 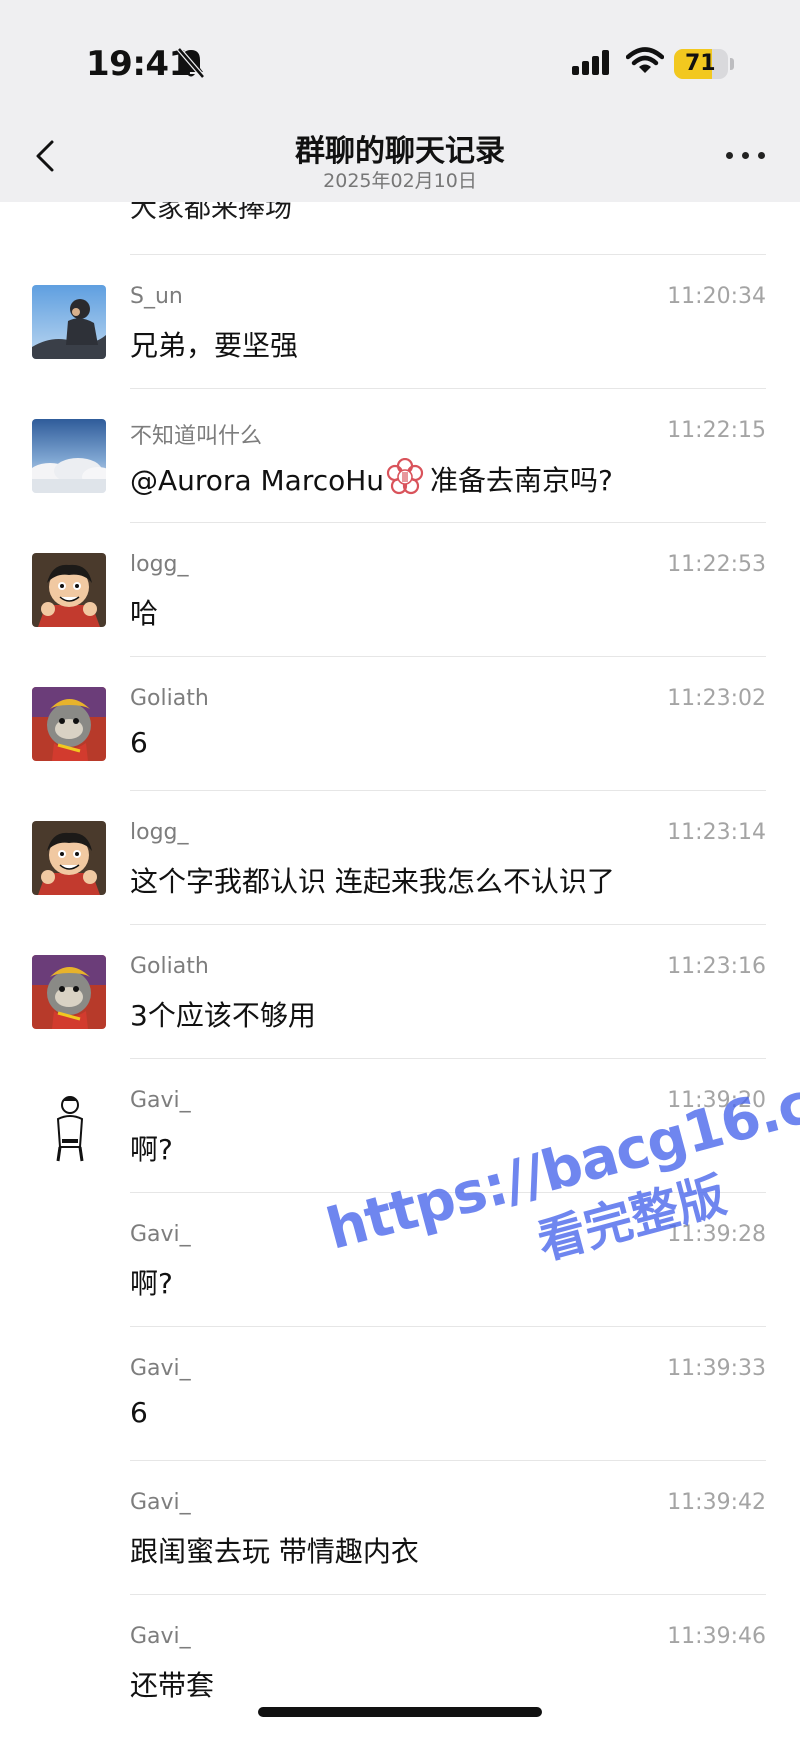 I want to click on flower-emoji-icon, so click(x=405, y=480).